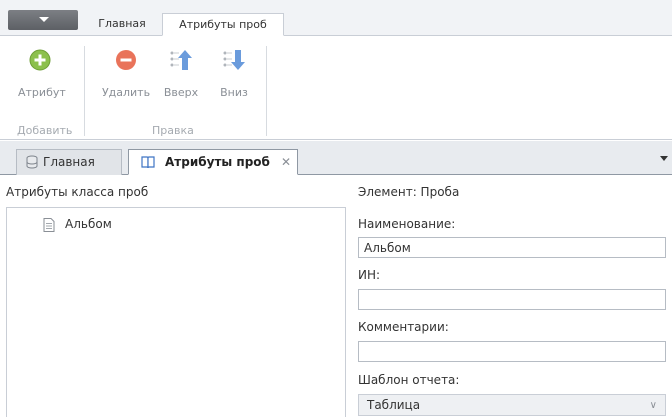 Image resolution: width=672 pixels, height=417 pixels. I want to click on tree-item-label: Альбом, so click(88, 224).